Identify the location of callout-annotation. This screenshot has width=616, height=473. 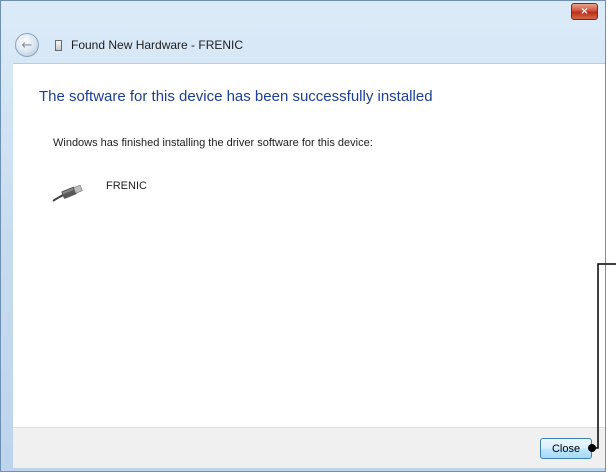
(602, 357).